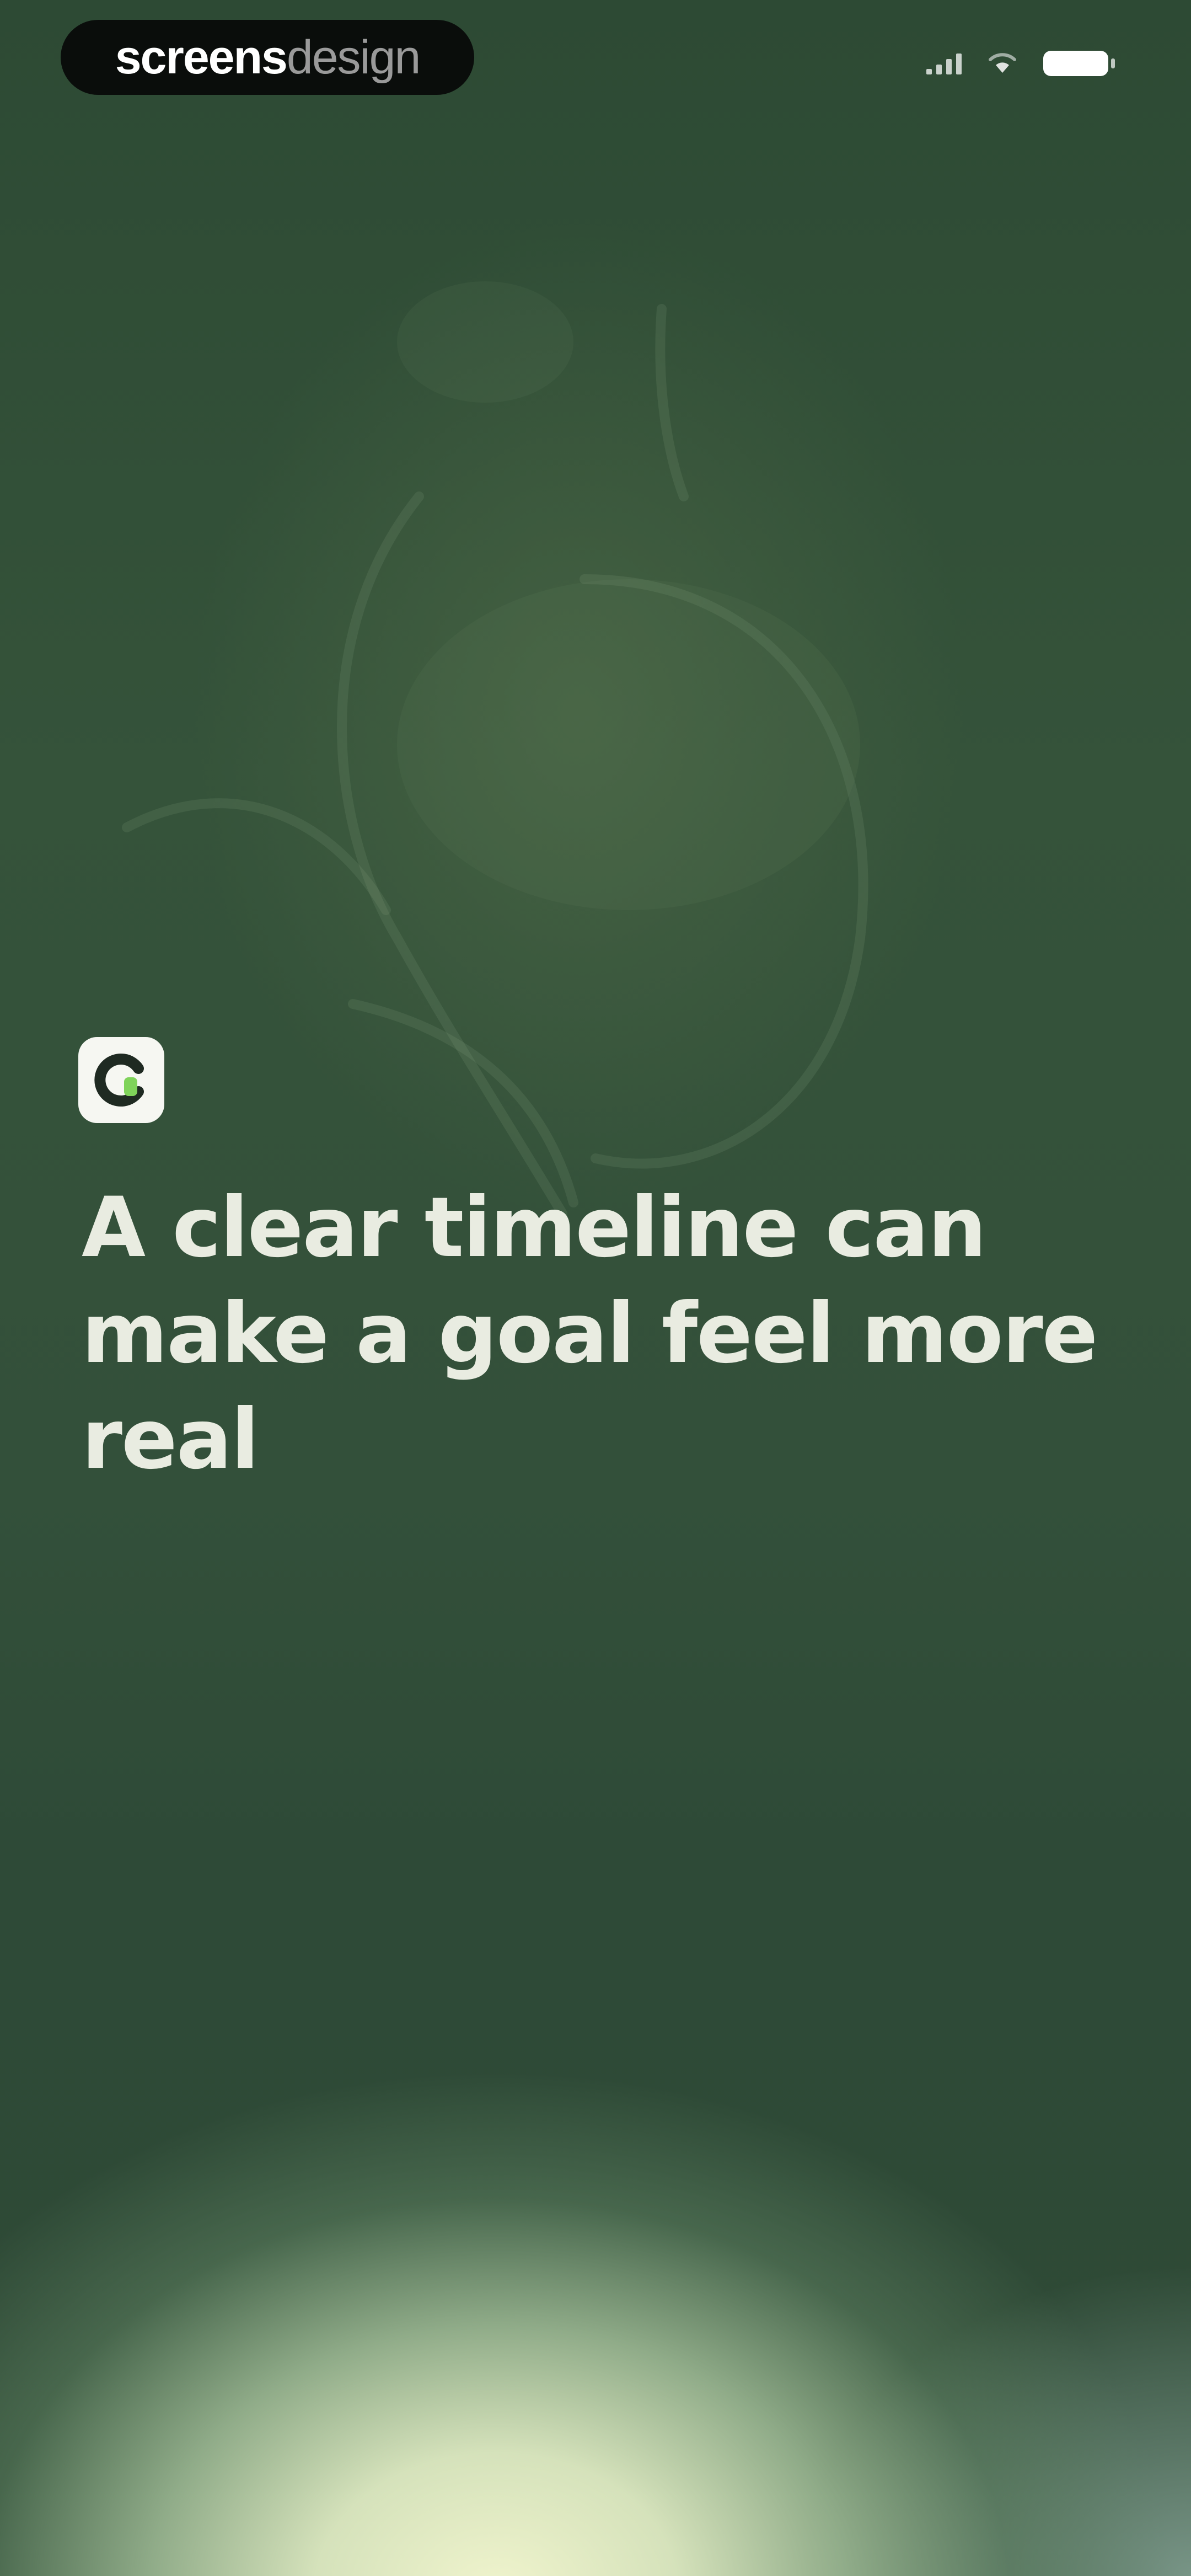 This screenshot has width=1191, height=2576. I want to click on watermark-text: screensdesign, so click(268, 57).